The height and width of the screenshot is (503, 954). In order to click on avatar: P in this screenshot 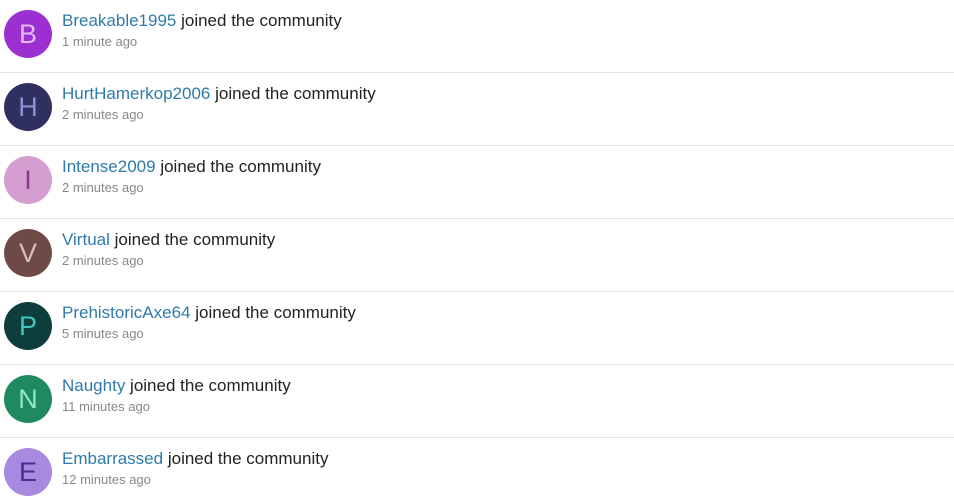, I will do `click(28, 326)`.